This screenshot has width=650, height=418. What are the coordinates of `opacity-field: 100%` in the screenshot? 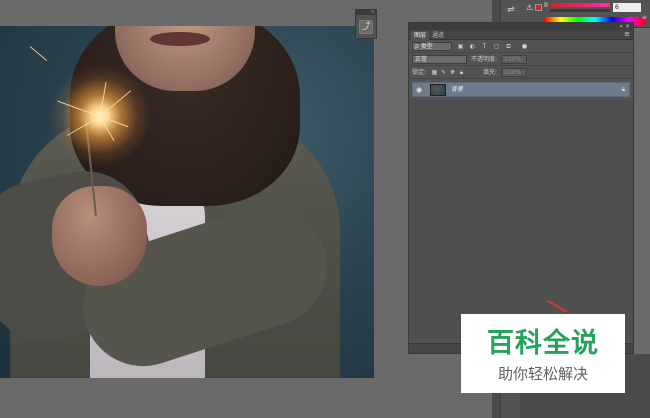 It's located at (514, 59).